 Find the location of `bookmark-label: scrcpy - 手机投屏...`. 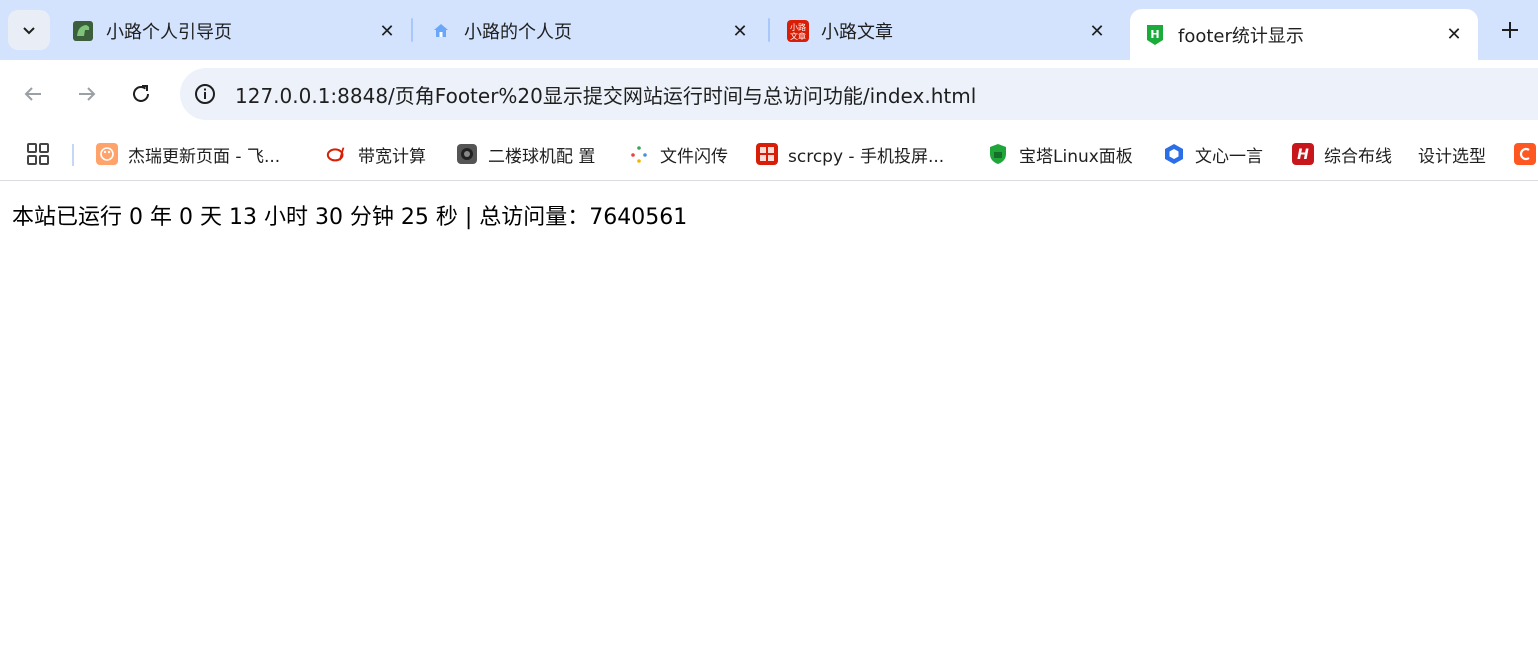

bookmark-label: scrcpy - 手机投屏... is located at coordinates (866, 156).